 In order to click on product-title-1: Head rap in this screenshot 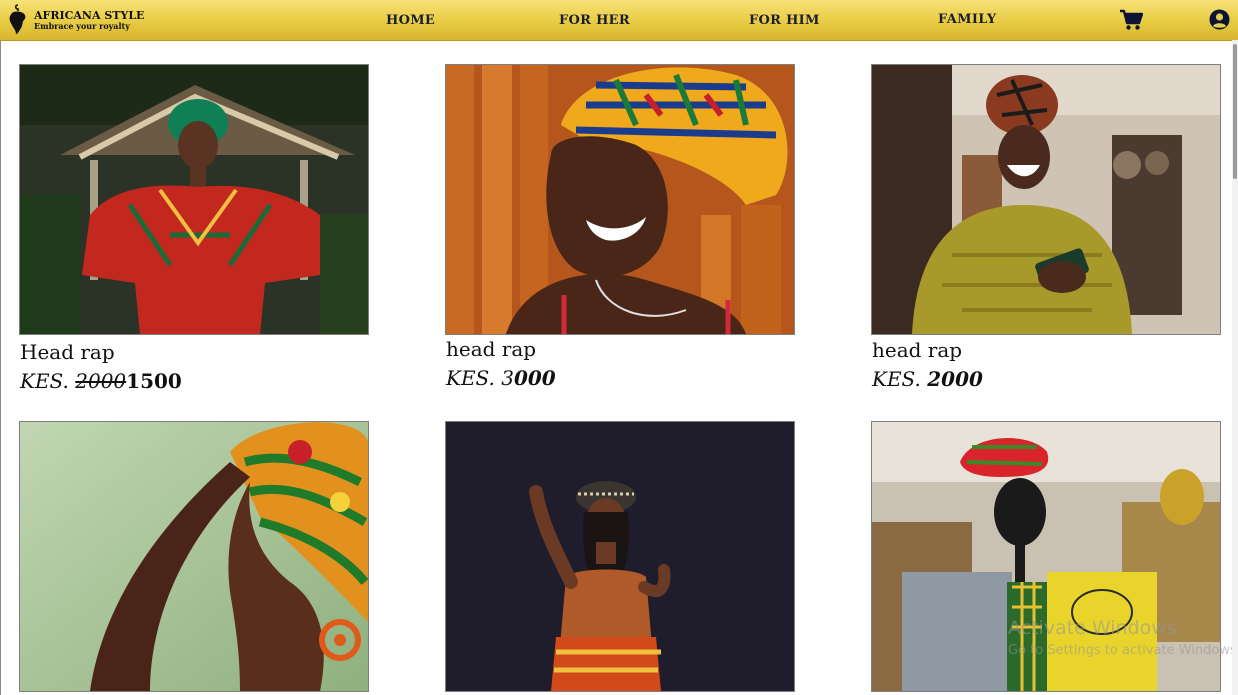, I will do `click(67, 352)`.